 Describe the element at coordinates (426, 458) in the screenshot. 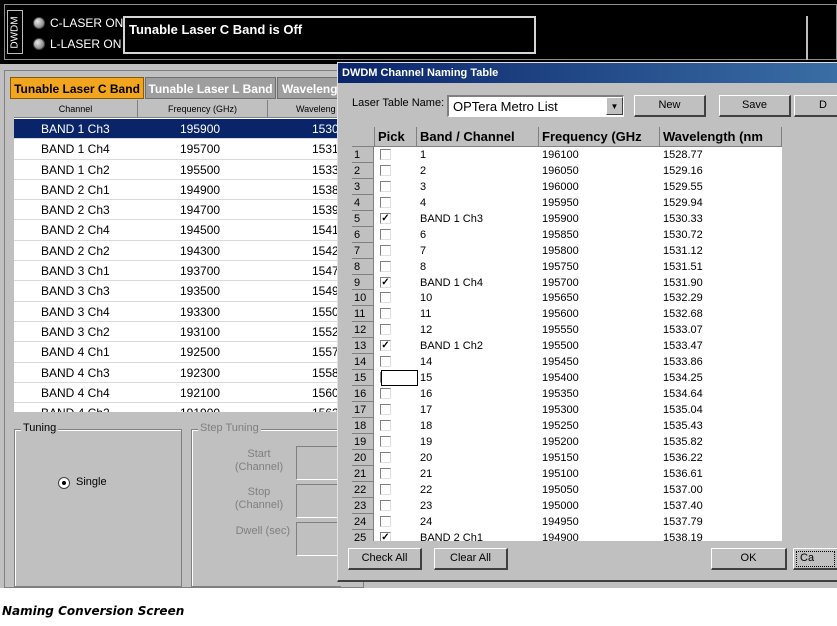

I see `band-channel-cell: 20` at that location.